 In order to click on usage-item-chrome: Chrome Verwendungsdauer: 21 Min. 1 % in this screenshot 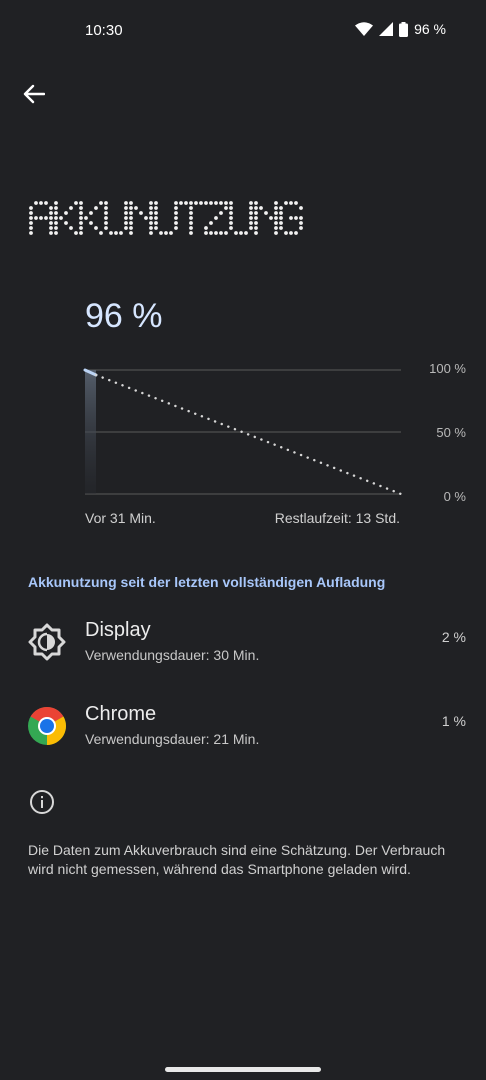, I will do `click(243, 731)`.